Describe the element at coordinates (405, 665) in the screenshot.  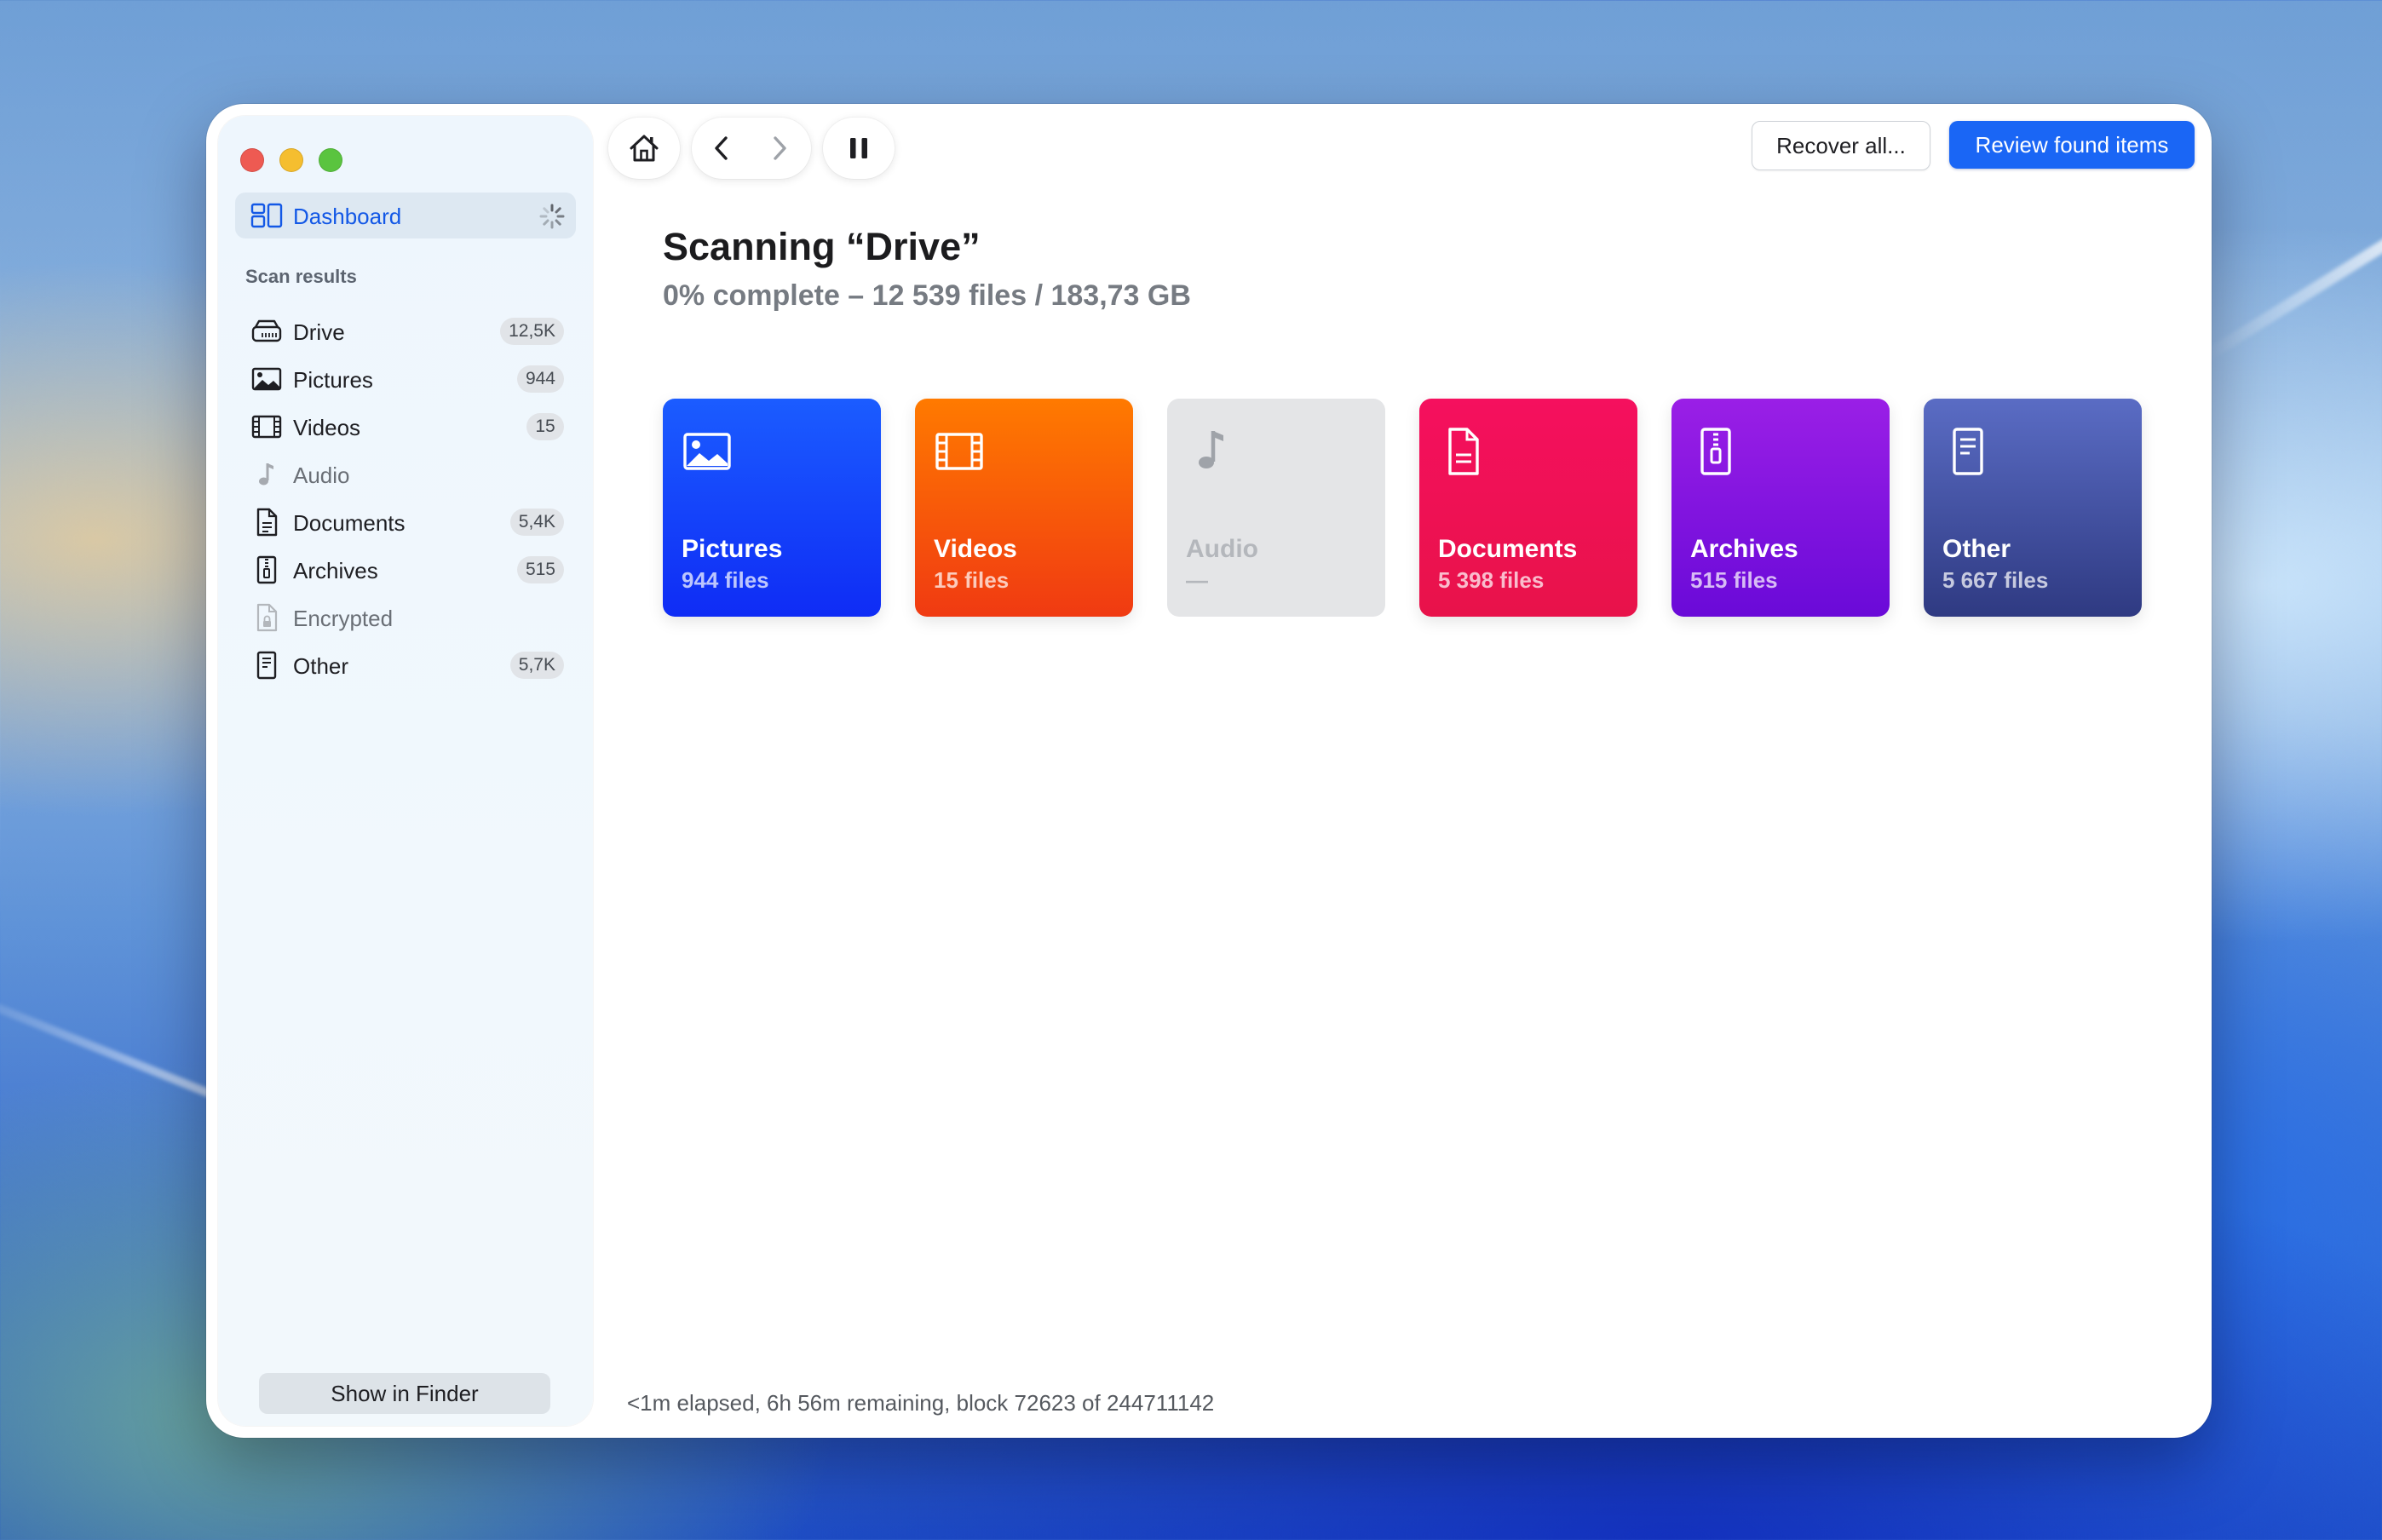
I see `sidebar-item-other: Other 5,7K` at that location.